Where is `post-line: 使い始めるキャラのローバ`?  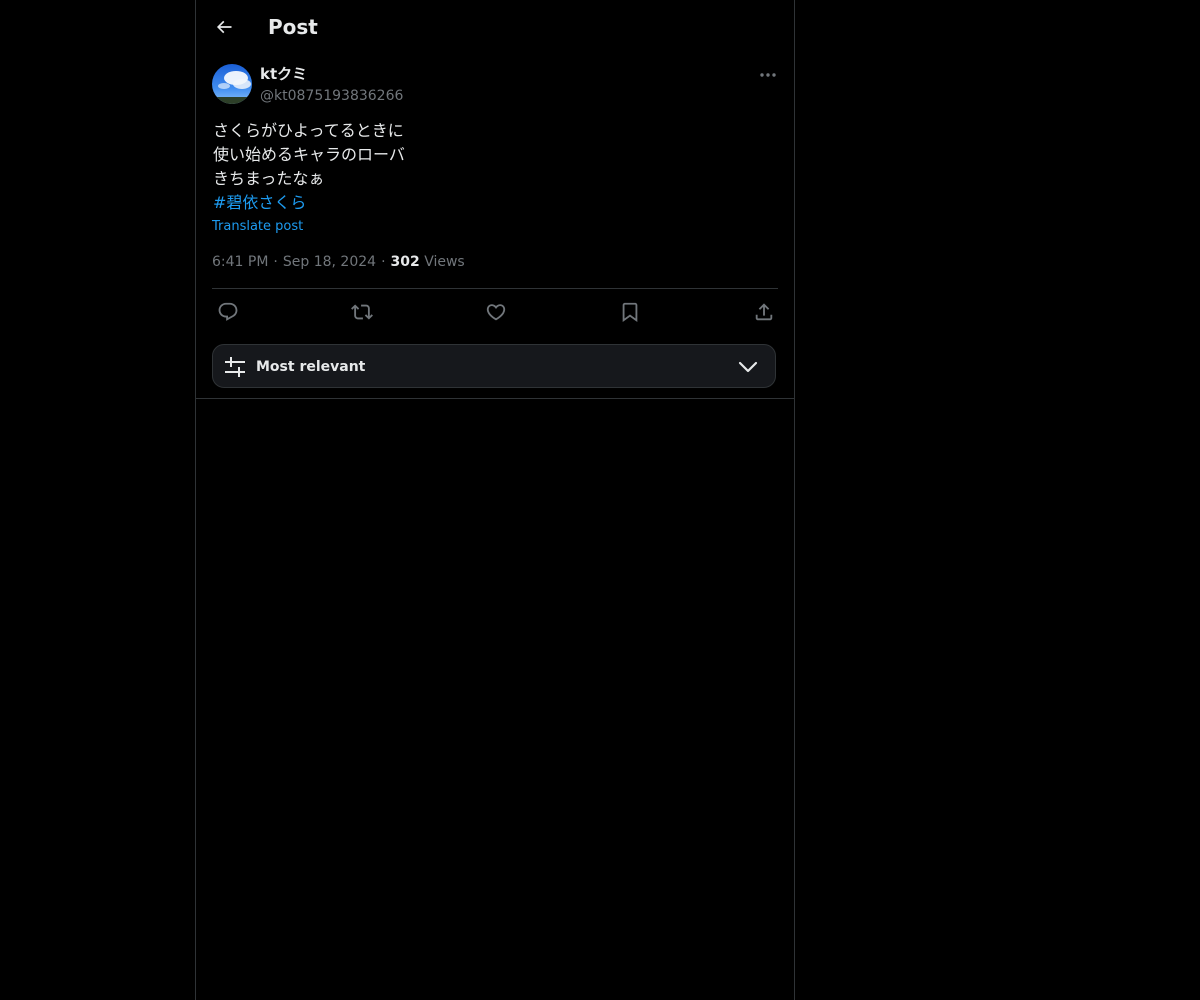 post-line: 使い始めるキャラのローバ is located at coordinates (309, 154).